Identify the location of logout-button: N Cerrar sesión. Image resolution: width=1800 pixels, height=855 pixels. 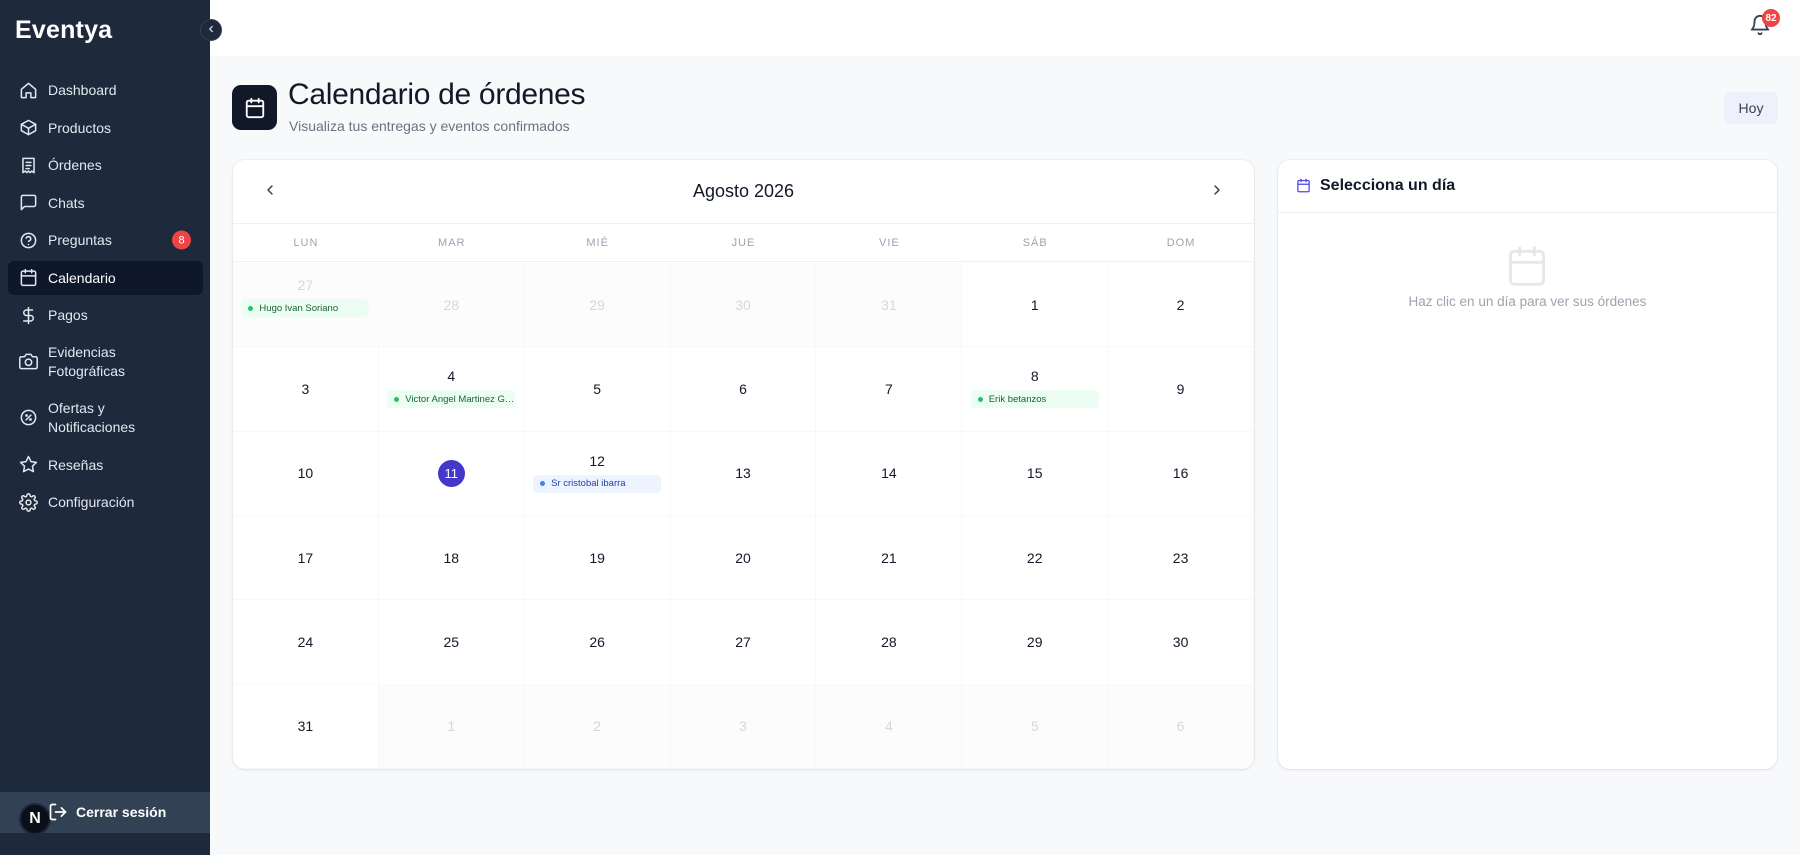
(105, 813).